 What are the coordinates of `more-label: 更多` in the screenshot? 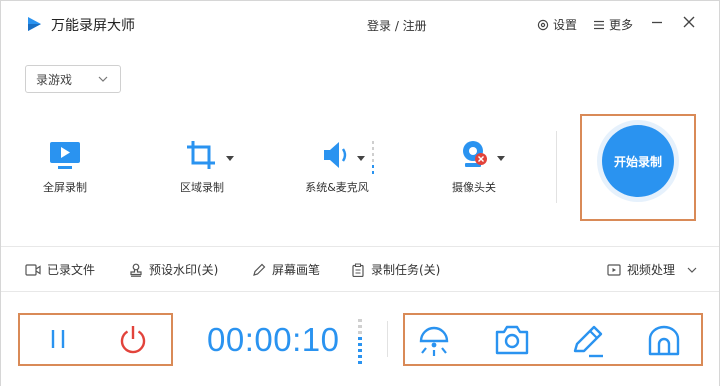 It's located at (621, 25).